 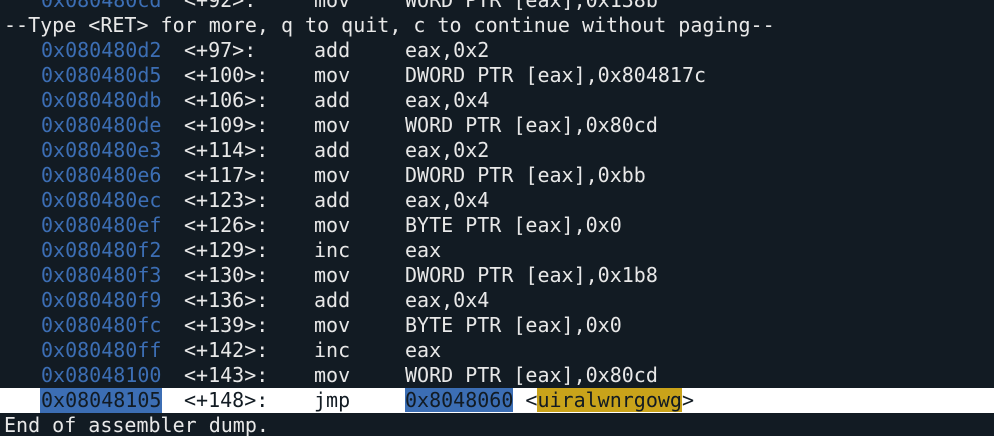 What do you see at coordinates (556, 75) in the screenshot?
I see `instruction-operands: DWORD PTR [eax],0x804817c` at bounding box center [556, 75].